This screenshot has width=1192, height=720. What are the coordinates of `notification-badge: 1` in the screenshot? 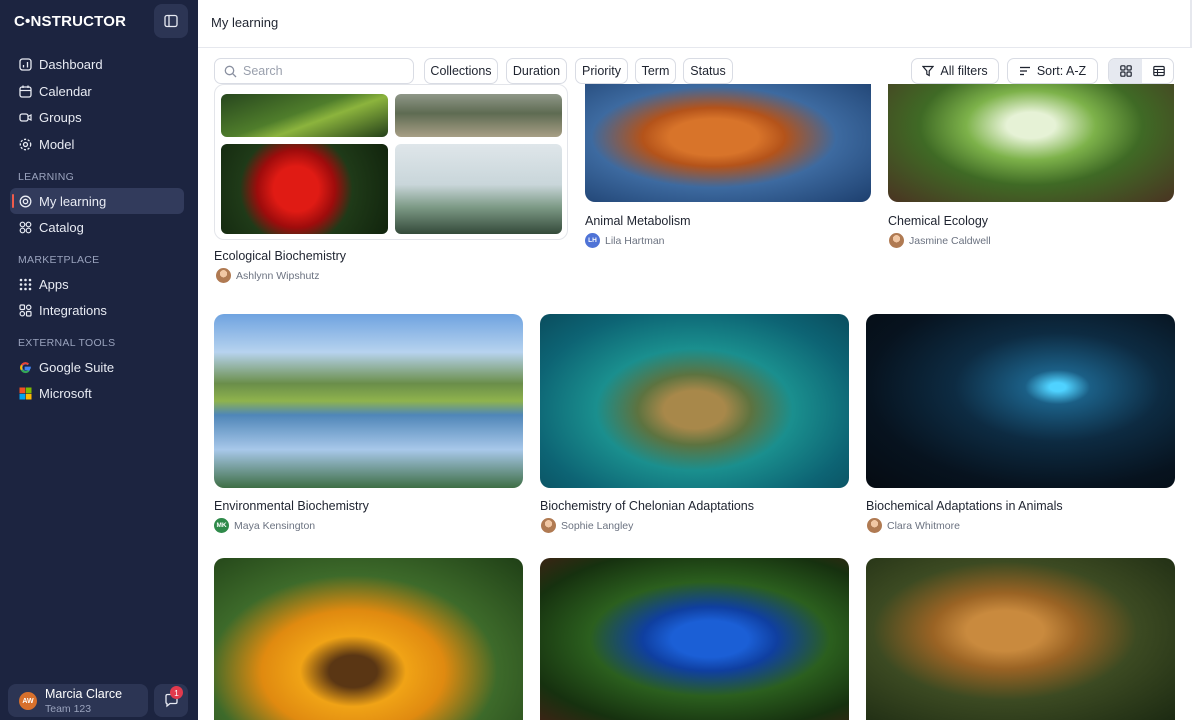 It's located at (176, 692).